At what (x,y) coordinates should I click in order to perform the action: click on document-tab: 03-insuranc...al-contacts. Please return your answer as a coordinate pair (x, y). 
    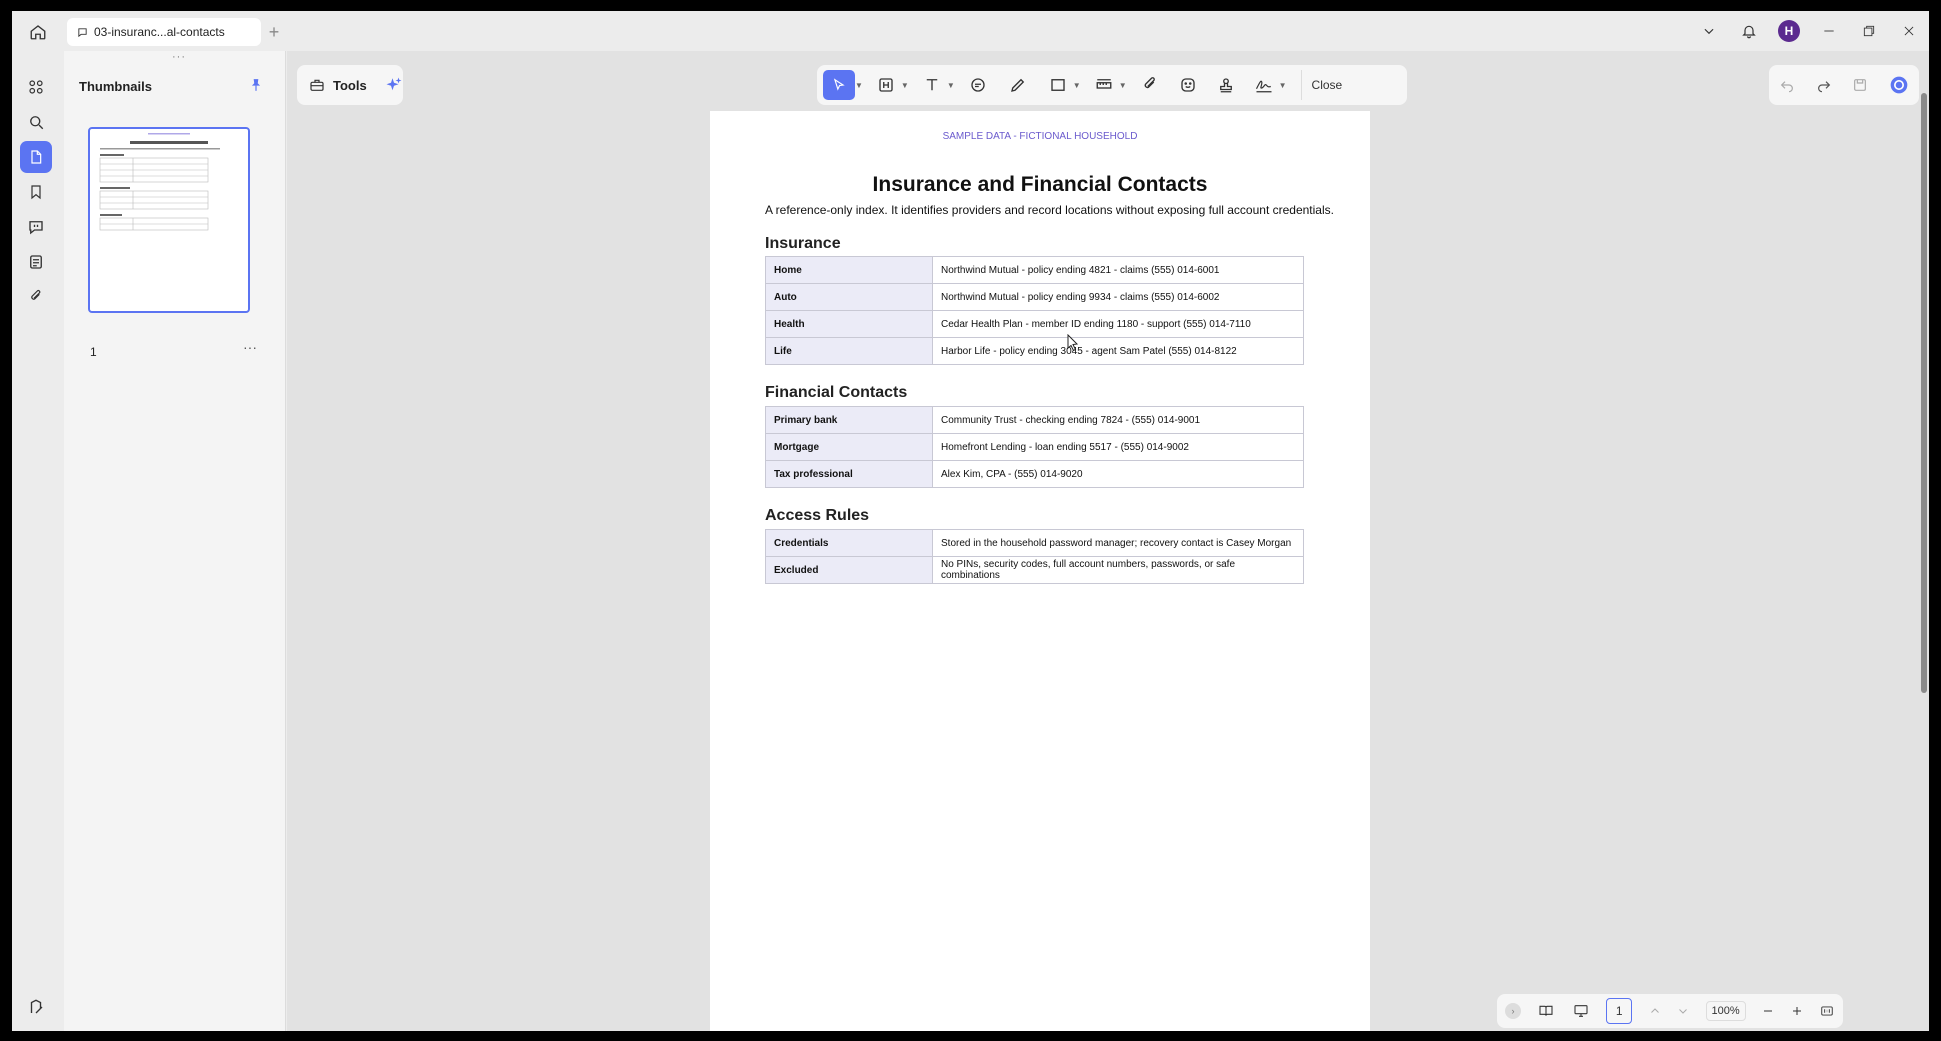
    Looking at the image, I should click on (164, 32).